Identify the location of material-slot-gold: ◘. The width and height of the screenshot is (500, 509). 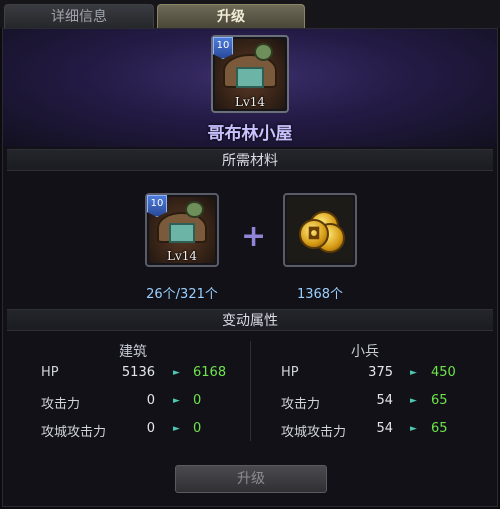
(320, 230).